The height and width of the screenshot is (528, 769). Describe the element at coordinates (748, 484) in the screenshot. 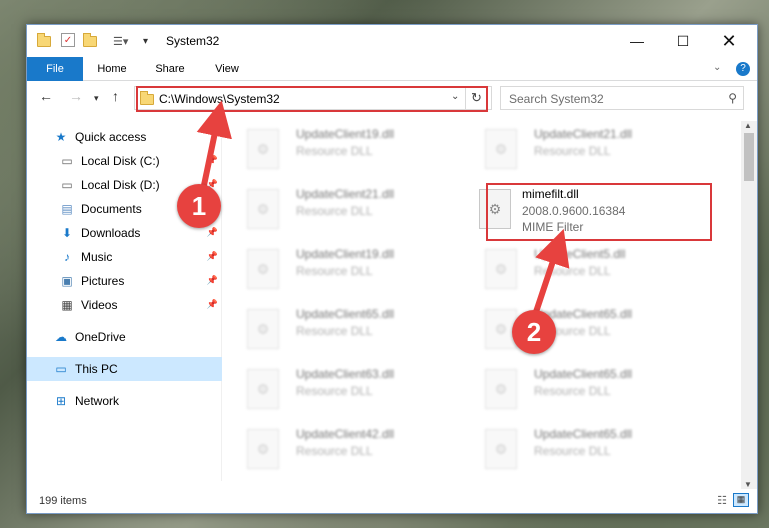

I see `scroll-down-icon: ▼` at that location.